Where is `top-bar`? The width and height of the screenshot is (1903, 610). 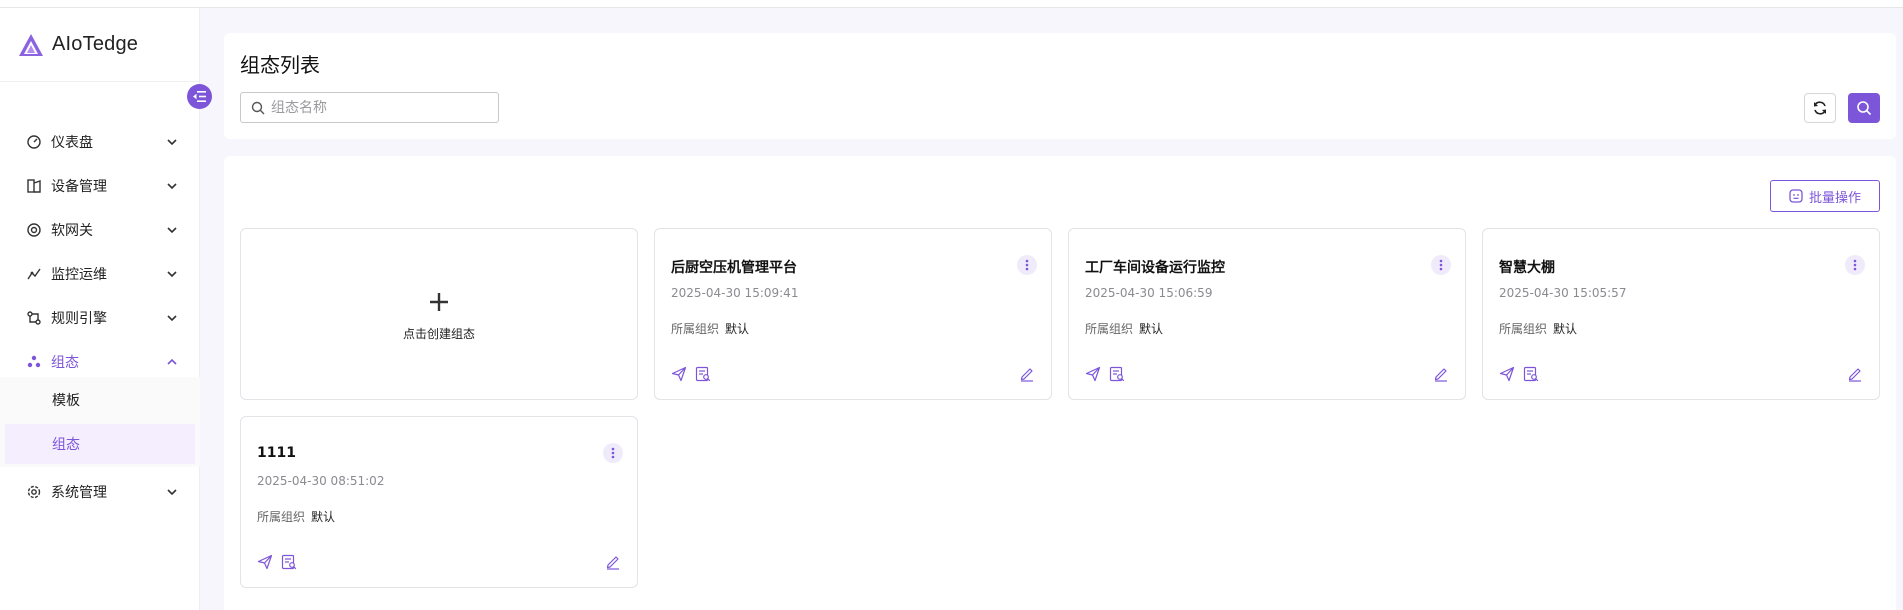
top-bar is located at coordinates (951, 4).